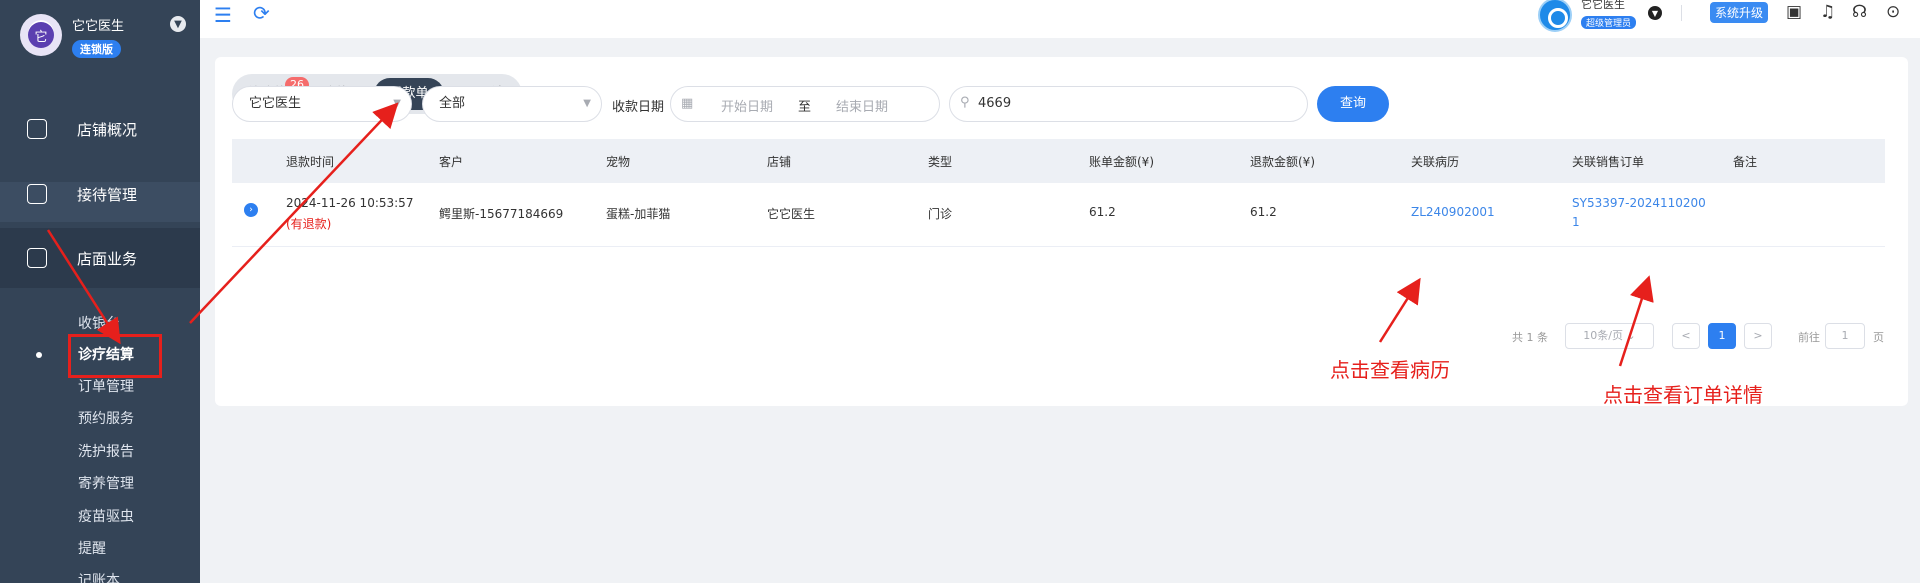  What do you see at coordinates (1745, 162) in the screenshot?
I see `col-note: 备注` at bounding box center [1745, 162].